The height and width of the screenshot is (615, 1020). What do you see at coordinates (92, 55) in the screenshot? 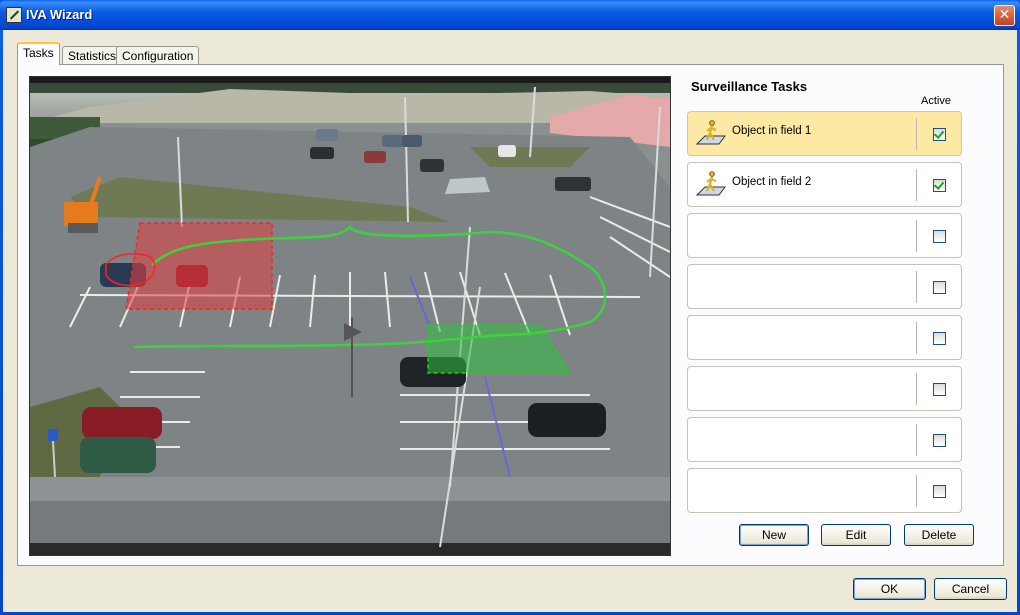
I see `tab-statistics: Statistics` at bounding box center [92, 55].